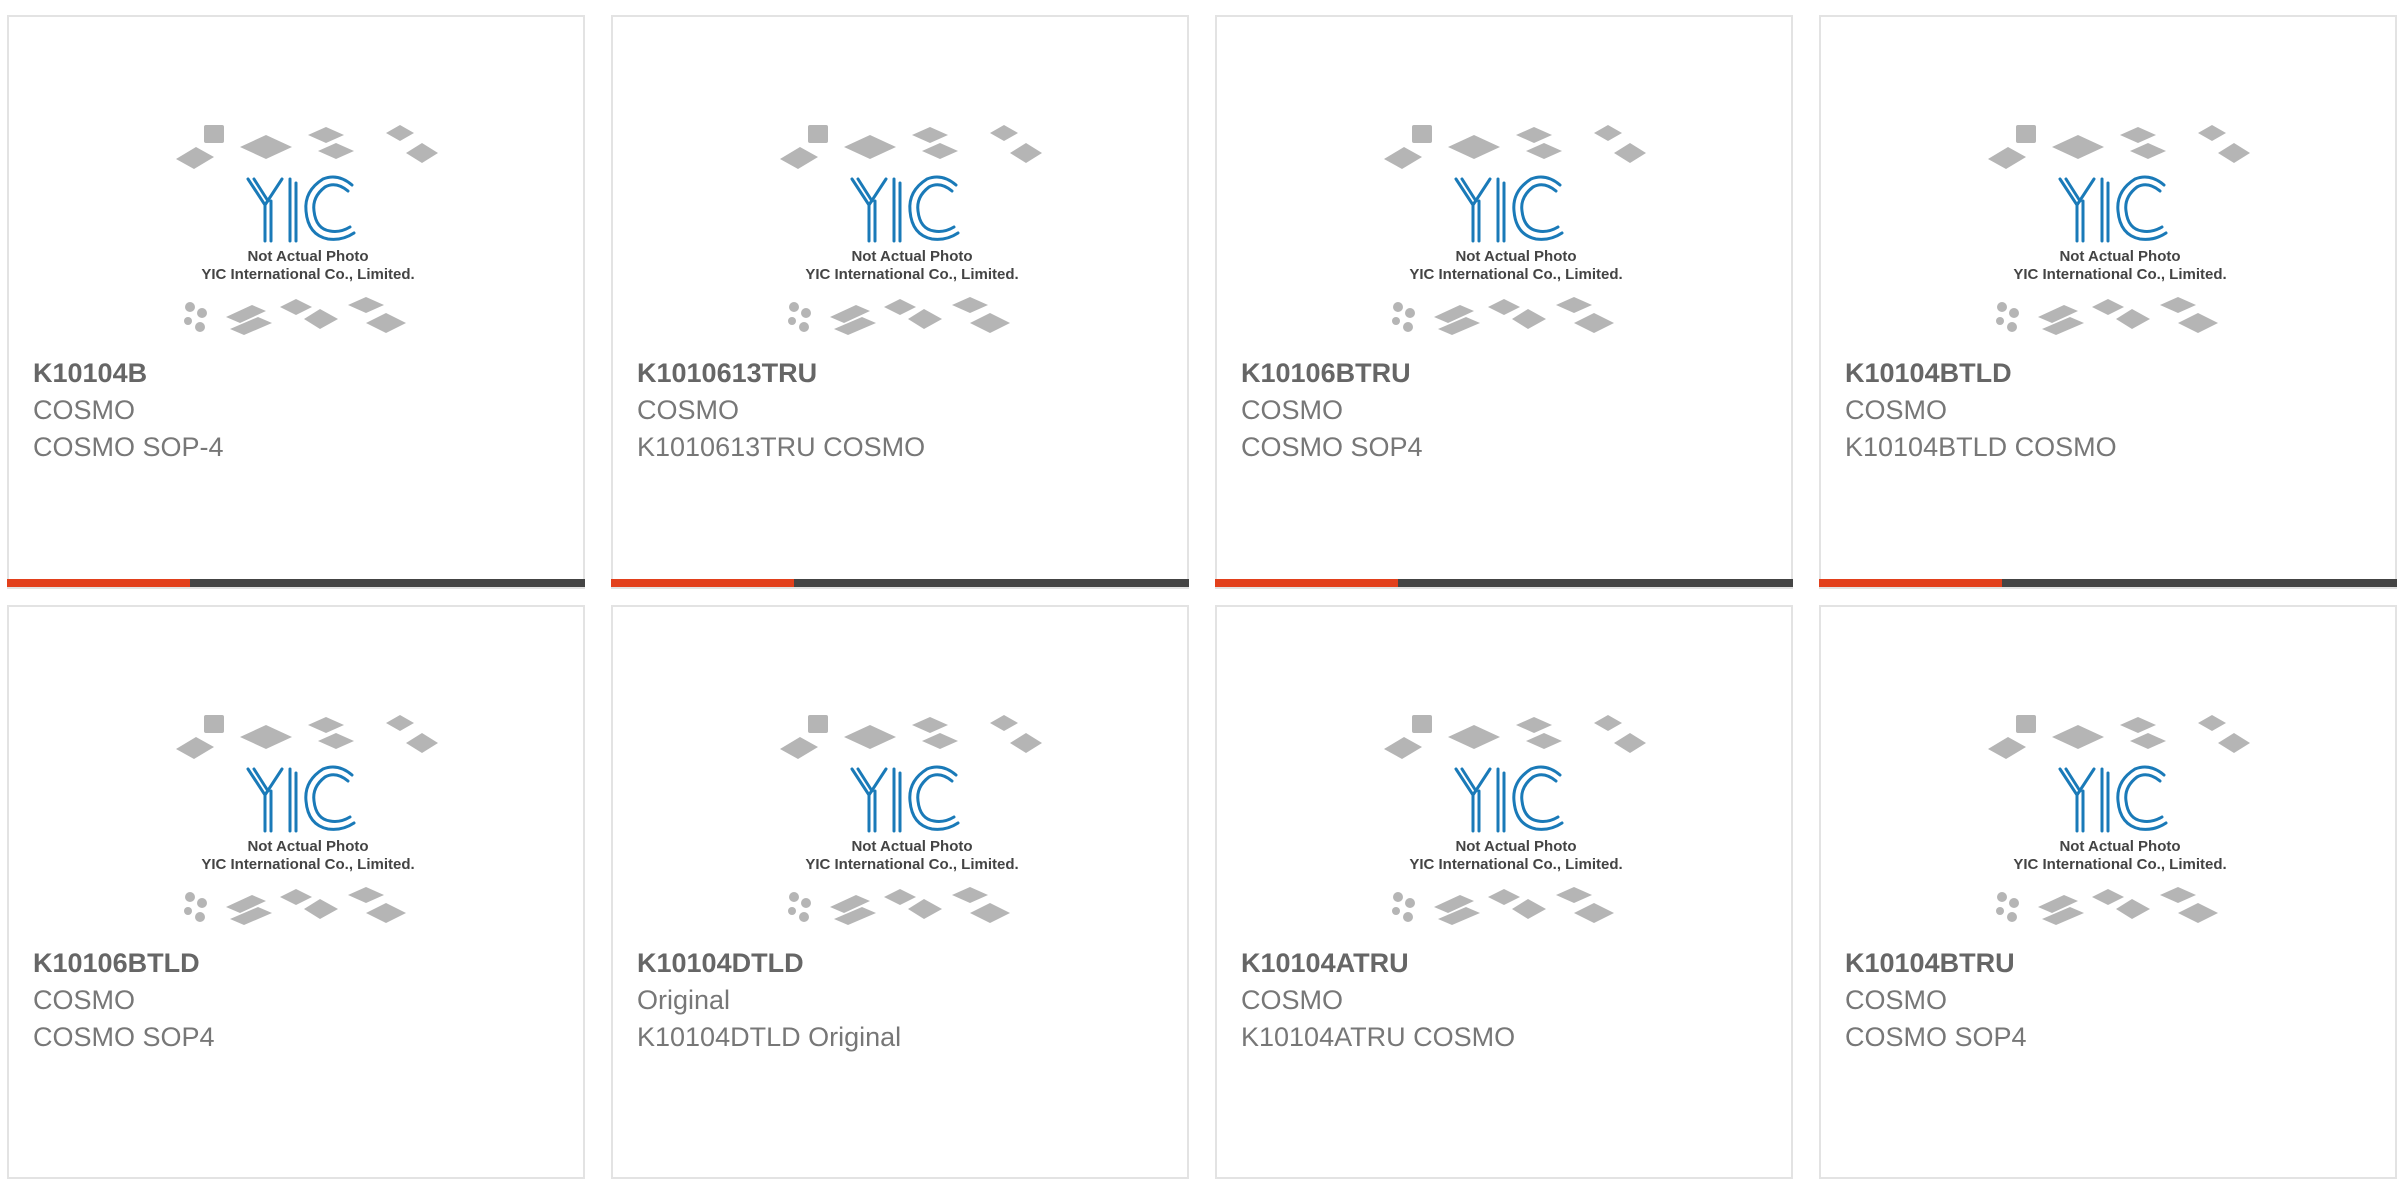 The image size is (2400, 1179). What do you see at coordinates (303, 410) in the screenshot?
I see `product-info: K10104B COSMO COSMO SOP-4` at bounding box center [303, 410].